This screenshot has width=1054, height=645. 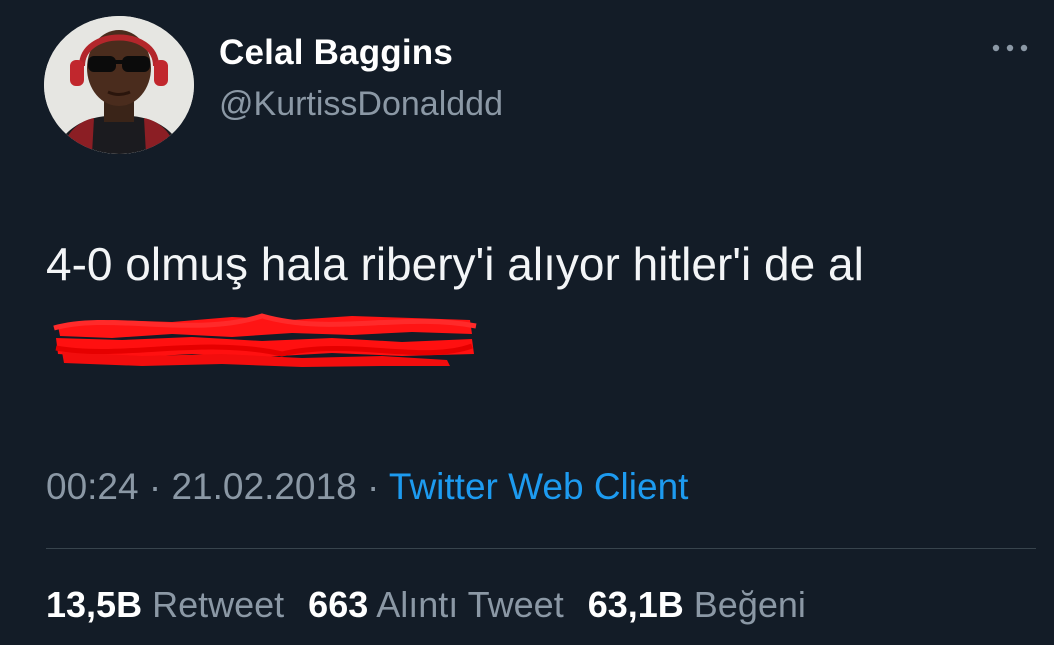 What do you see at coordinates (541, 548) in the screenshot?
I see `divider` at bounding box center [541, 548].